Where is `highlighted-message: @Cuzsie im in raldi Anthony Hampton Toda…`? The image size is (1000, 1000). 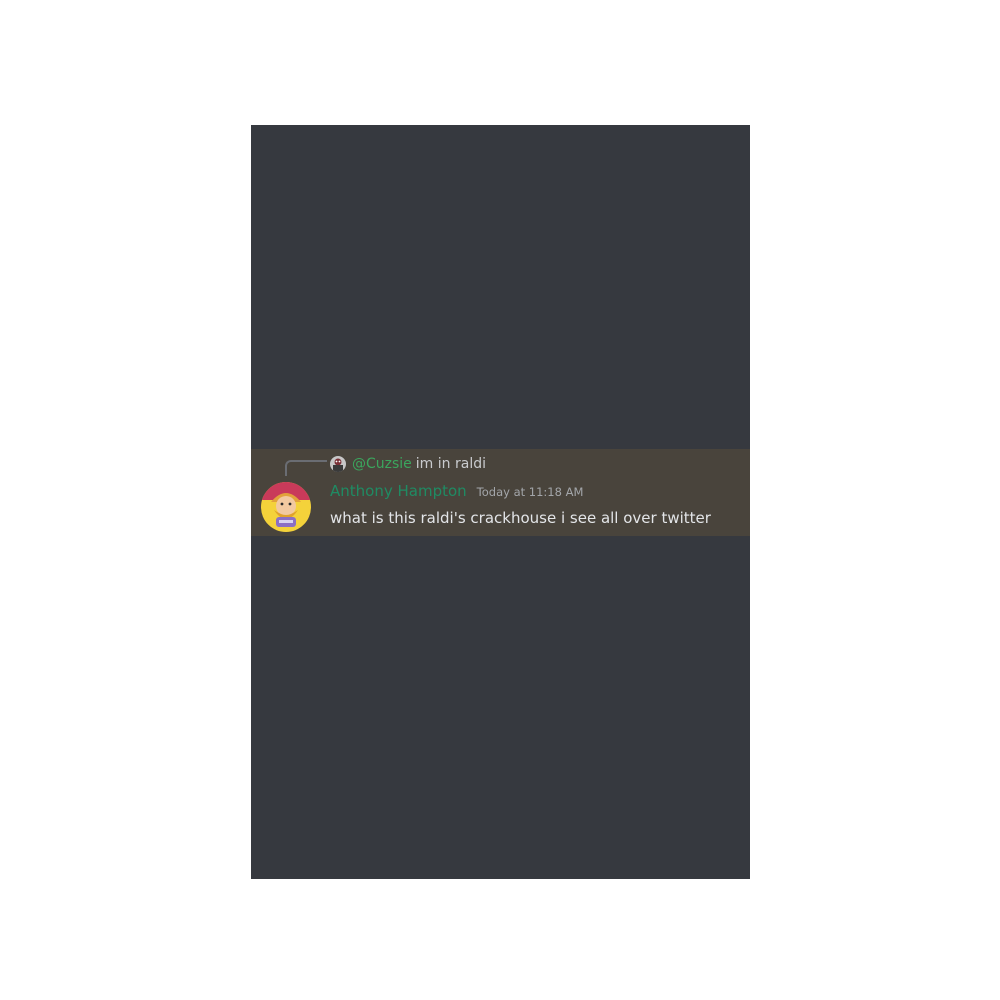 highlighted-message: @Cuzsie im in raldi Anthony Hampton Toda… is located at coordinates (500, 492).